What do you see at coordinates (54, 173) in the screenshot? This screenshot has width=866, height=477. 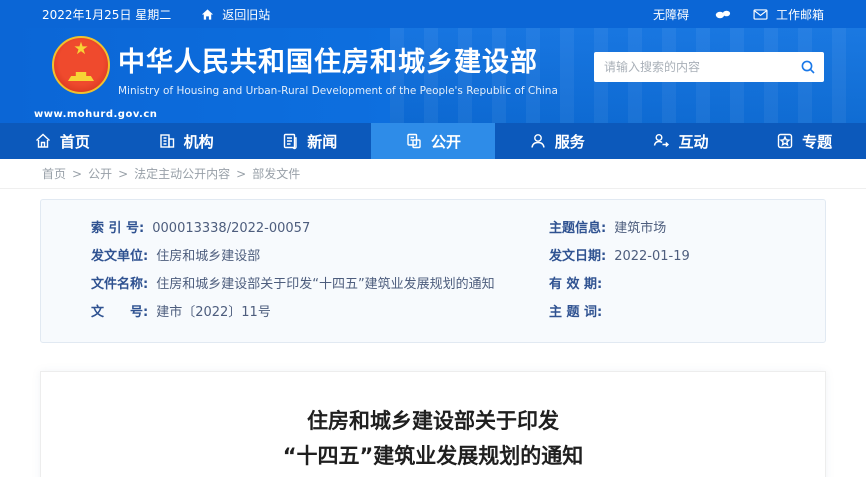 I see `breadcrumb-home: 首页` at bounding box center [54, 173].